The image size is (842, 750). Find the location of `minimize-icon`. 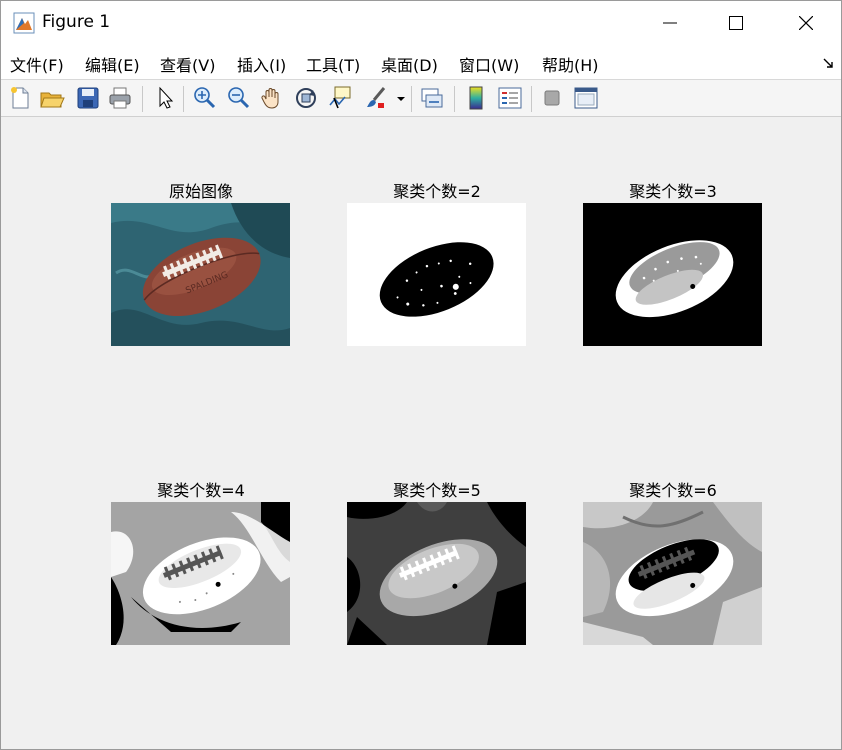

minimize-icon is located at coordinates (670, 23).